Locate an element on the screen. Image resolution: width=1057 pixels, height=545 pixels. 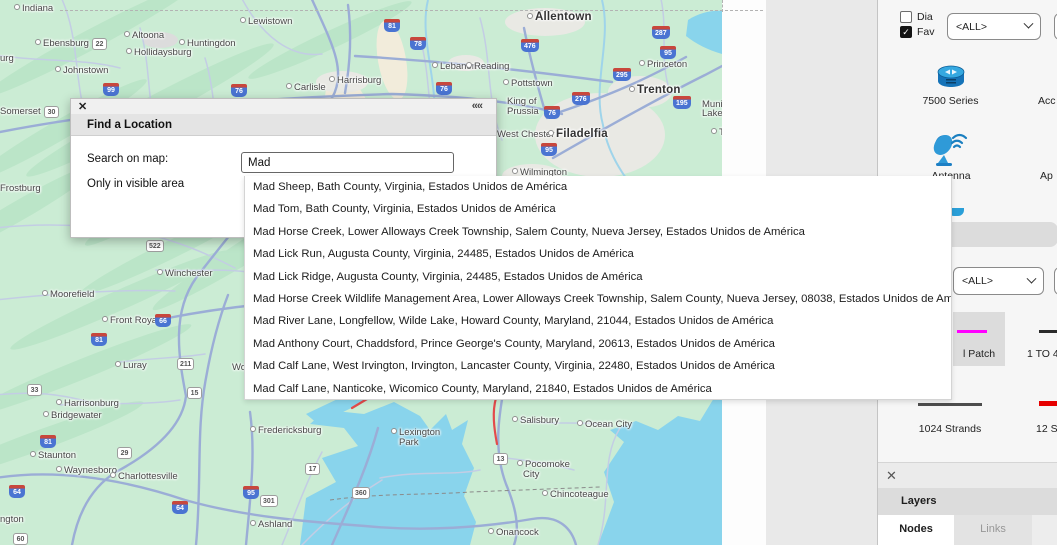
fav-checkbox: ✓ is located at coordinates (906, 32).